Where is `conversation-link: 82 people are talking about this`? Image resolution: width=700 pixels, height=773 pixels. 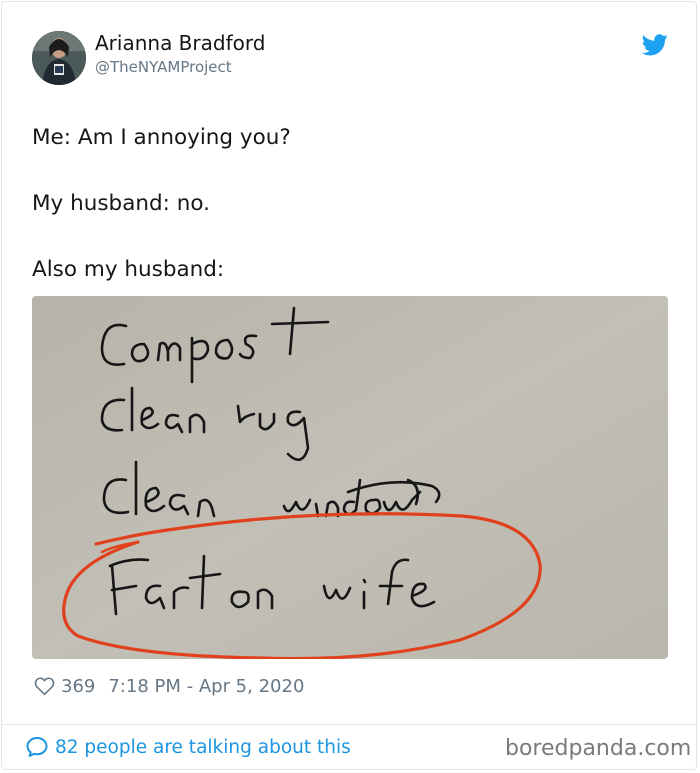 conversation-link: 82 people are talking about this is located at coordinates (188, 747).